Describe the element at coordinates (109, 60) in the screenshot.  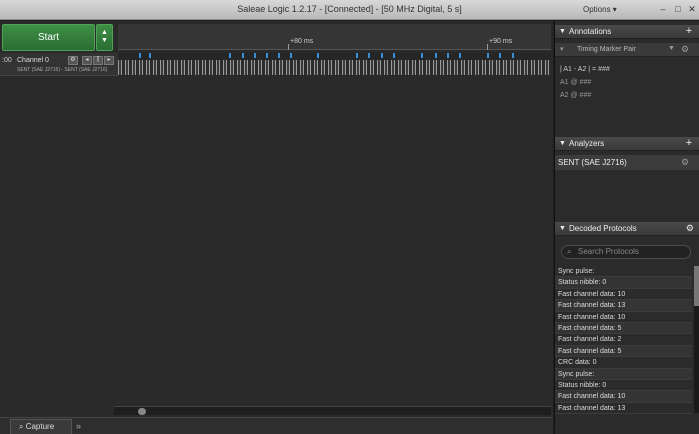
I see `chevron-right-icon: ▸` at that location.